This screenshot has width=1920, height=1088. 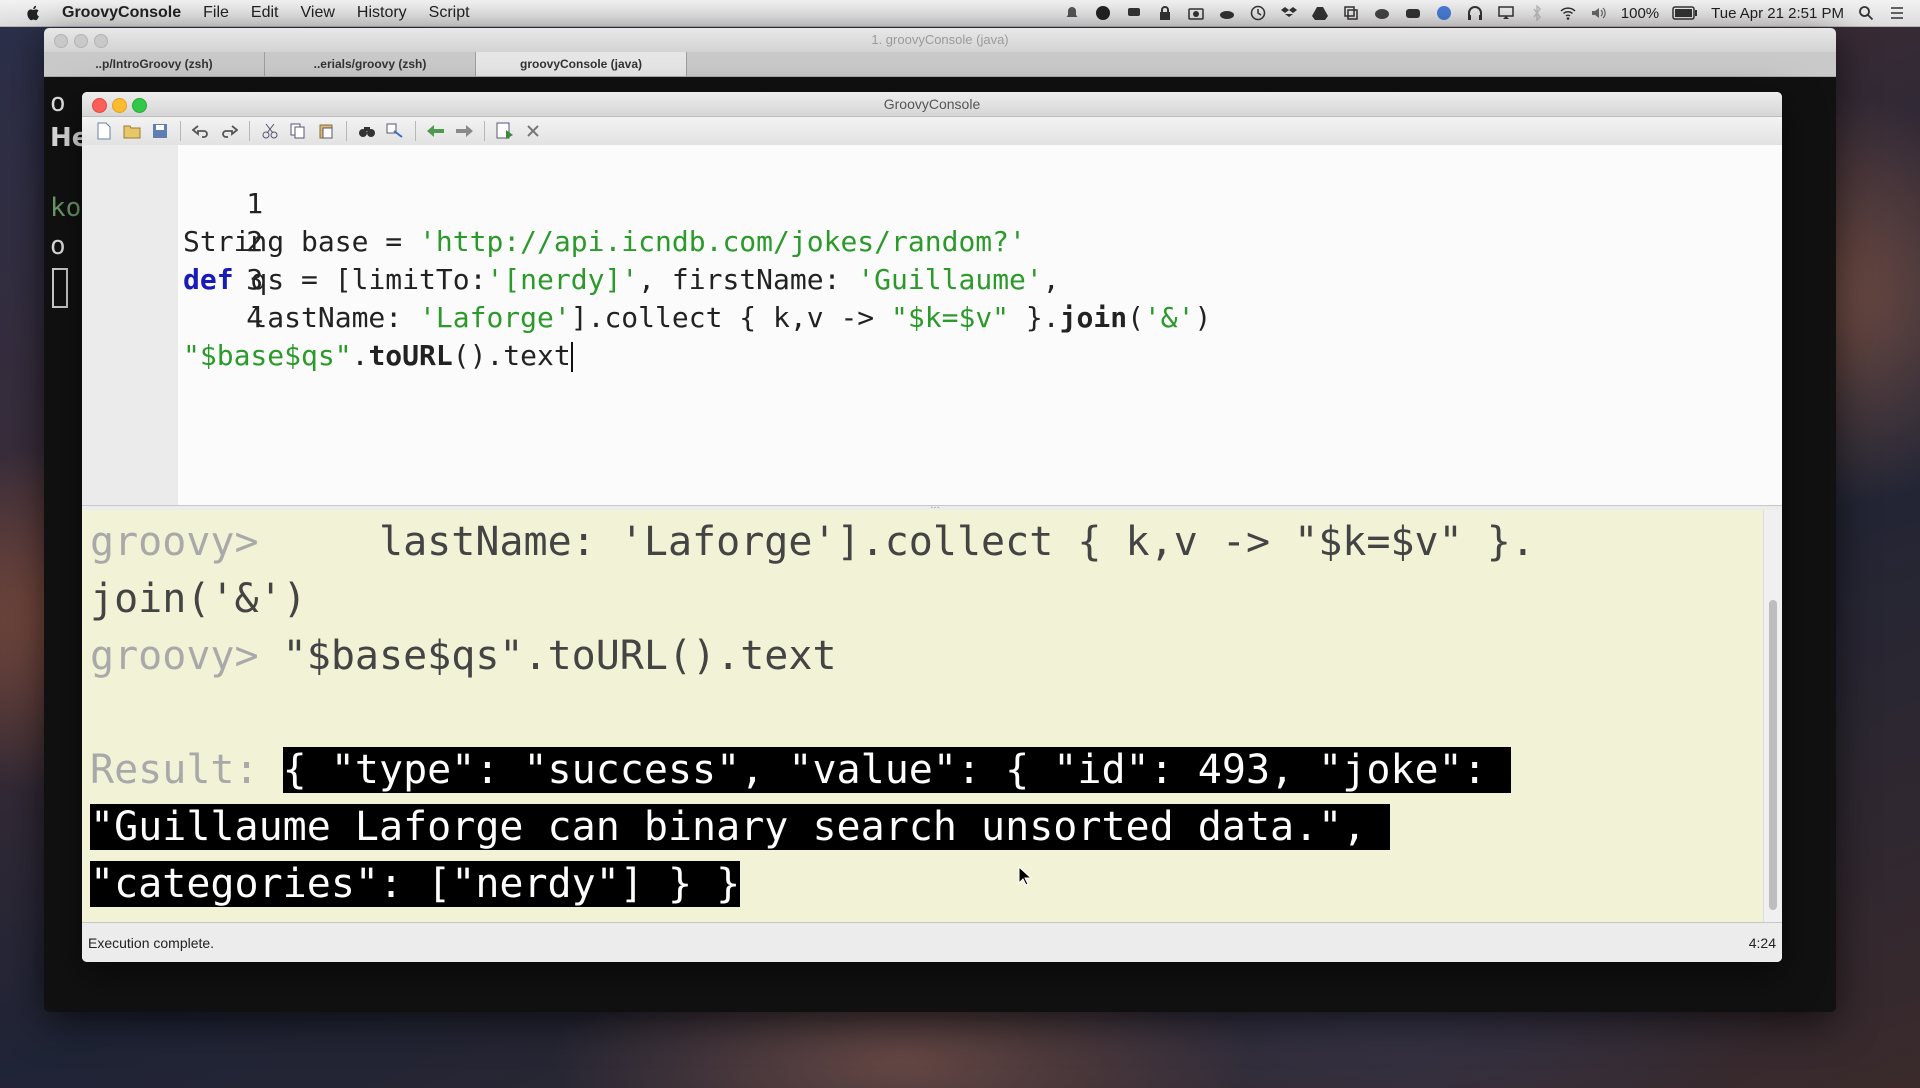 I want to click on notification-center-icon, so click(x=1897, y=13).